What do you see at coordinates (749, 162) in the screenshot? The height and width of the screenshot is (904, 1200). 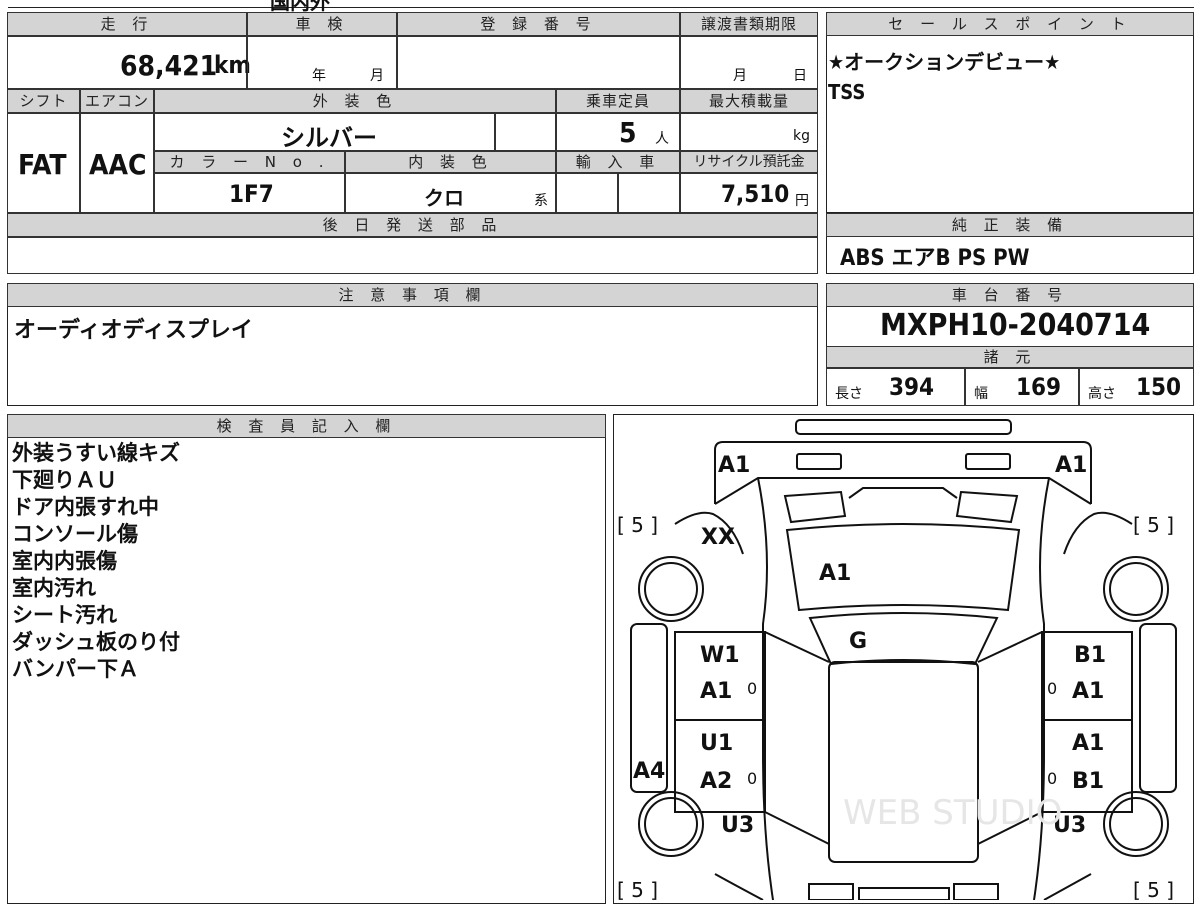 I see `recycle-header: リサイクル預託金` at bounding box center [749, 162].